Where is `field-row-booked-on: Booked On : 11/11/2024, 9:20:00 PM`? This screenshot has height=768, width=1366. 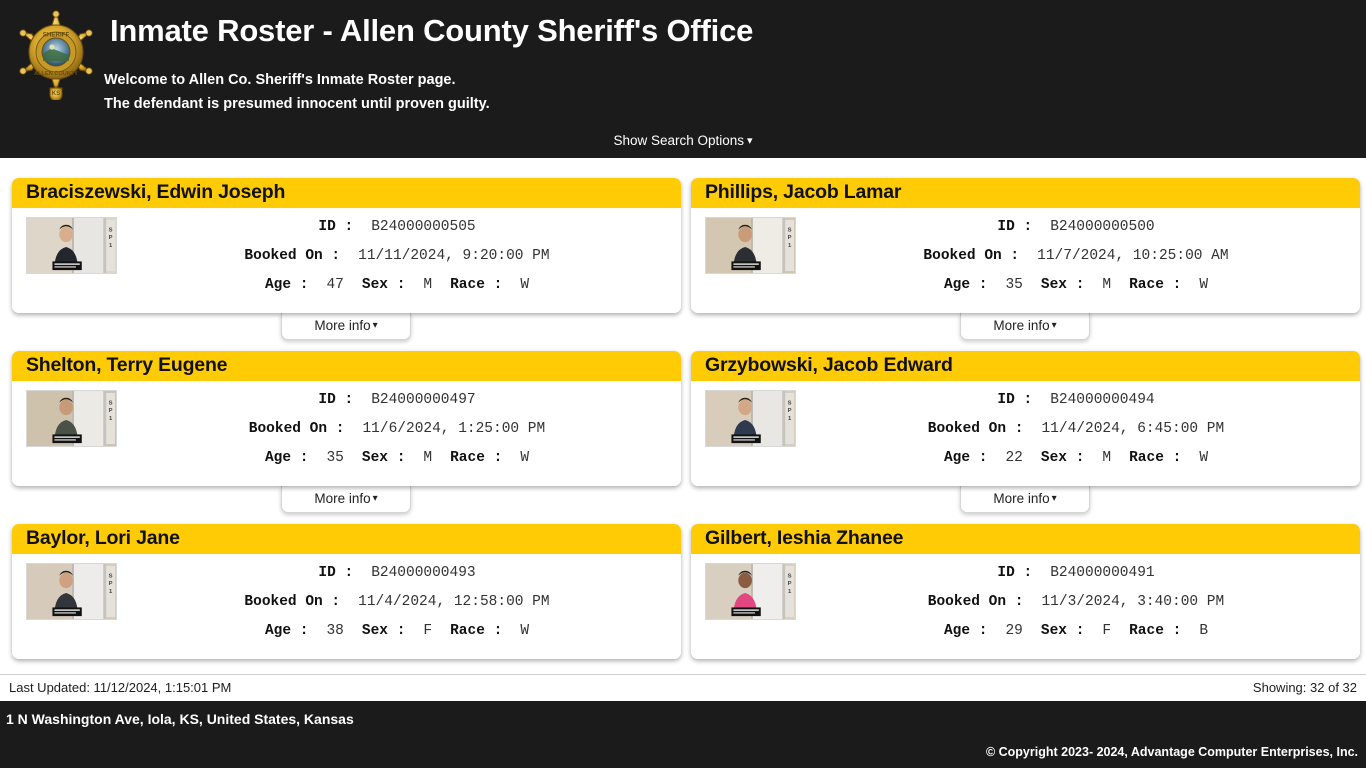
field-row-booked-on: Booked On : 11/11/2024, 9:20:00 PM is located at coordinates (397, 256).